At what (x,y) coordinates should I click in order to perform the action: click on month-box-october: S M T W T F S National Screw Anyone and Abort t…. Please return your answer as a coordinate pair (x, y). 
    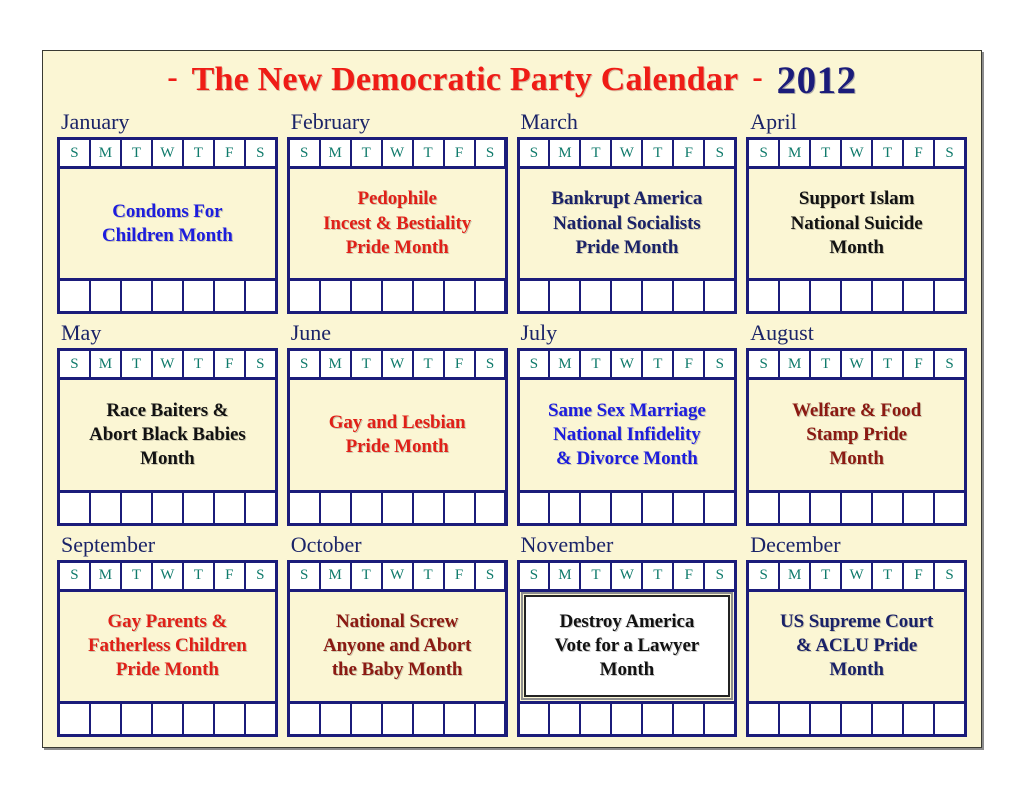
    Looking at the image, I should click on (397, 648).